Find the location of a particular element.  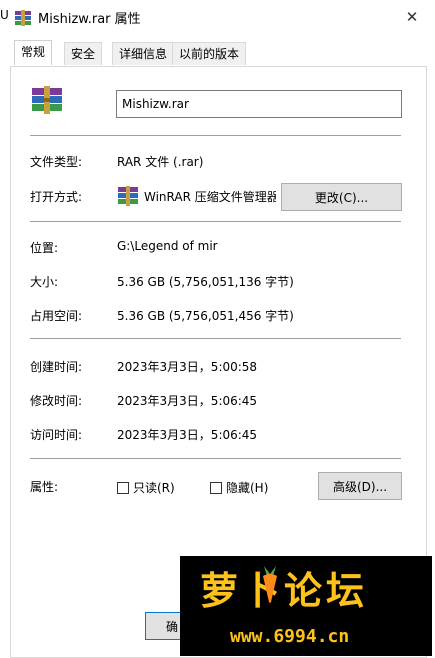

carrot-icon is located at coordinates (270, 585).